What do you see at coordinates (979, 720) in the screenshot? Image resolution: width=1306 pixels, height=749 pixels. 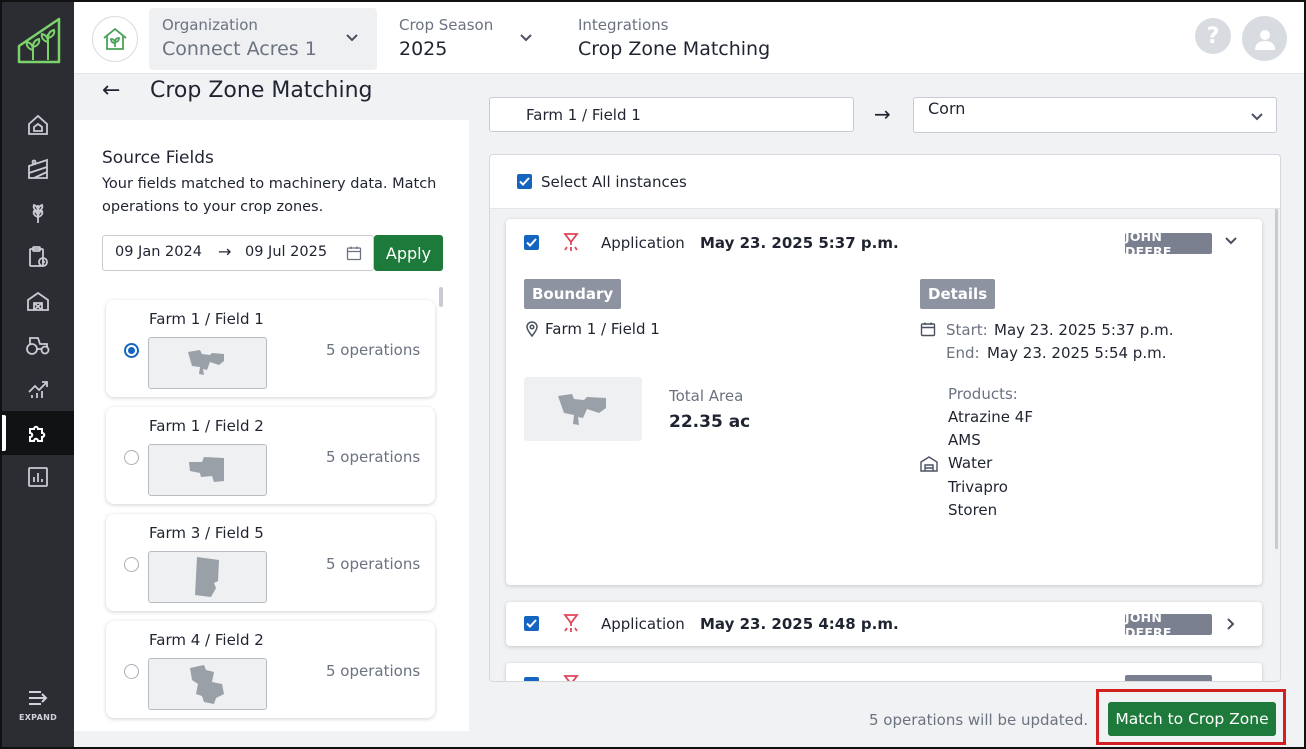 I see `update-count-note: 5 operations will be updated.` at bounding box center [979, 720].